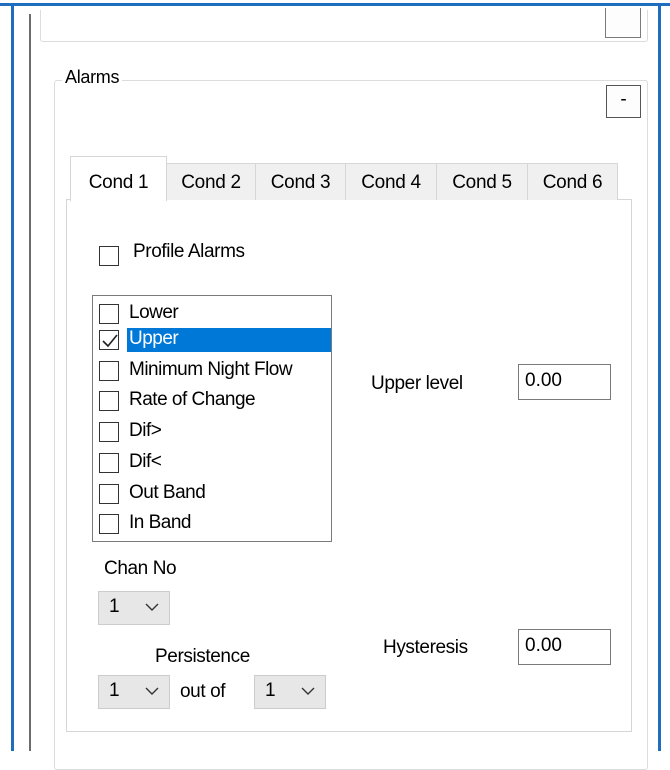  What do you see at coordinates (482, 181) in the screenshot?
I see `tab-cond-5: Cond 5` at bounding box center [482, 181].